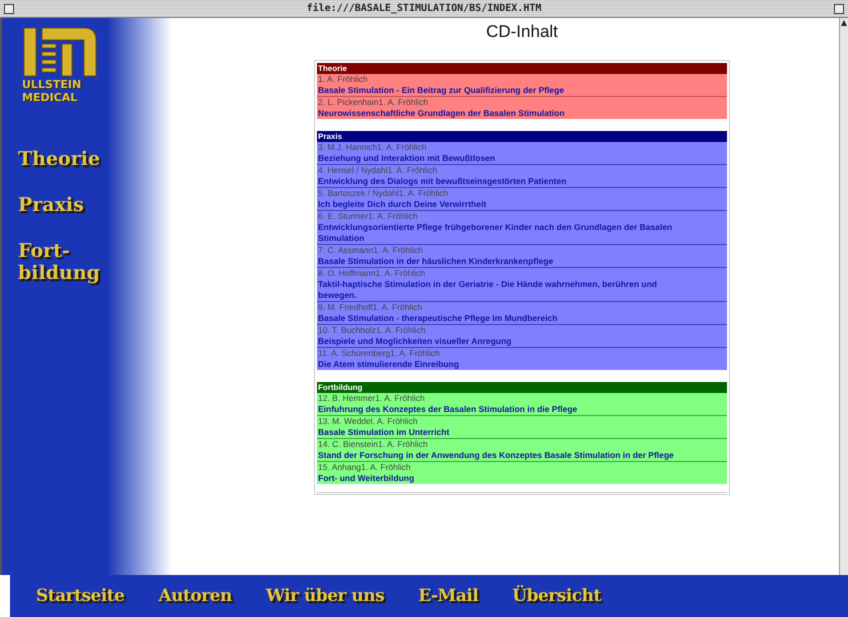 This screenshot has height=617, width=848. What do you see at coordinates (101, 159) in the screenshot?
I see `sidebar-link: Theorie` at bounding box center [101, 159].